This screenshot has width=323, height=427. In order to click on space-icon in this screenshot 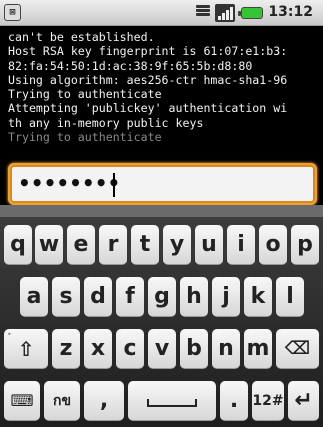, I will do `click(172, 403)`.